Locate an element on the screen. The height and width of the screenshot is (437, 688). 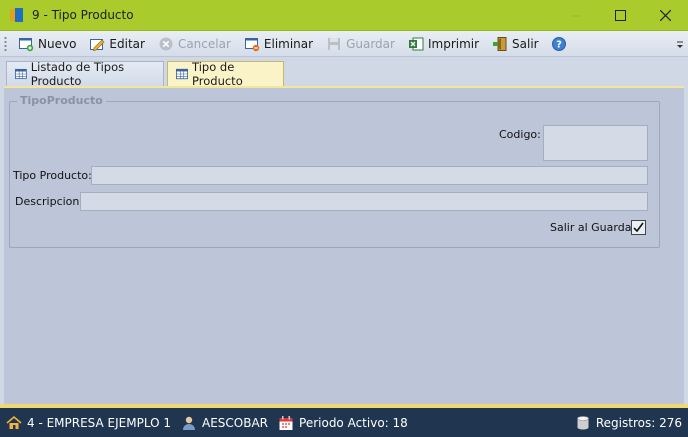
nuevo-label: Nuevo is located at coordinates (57, 43).